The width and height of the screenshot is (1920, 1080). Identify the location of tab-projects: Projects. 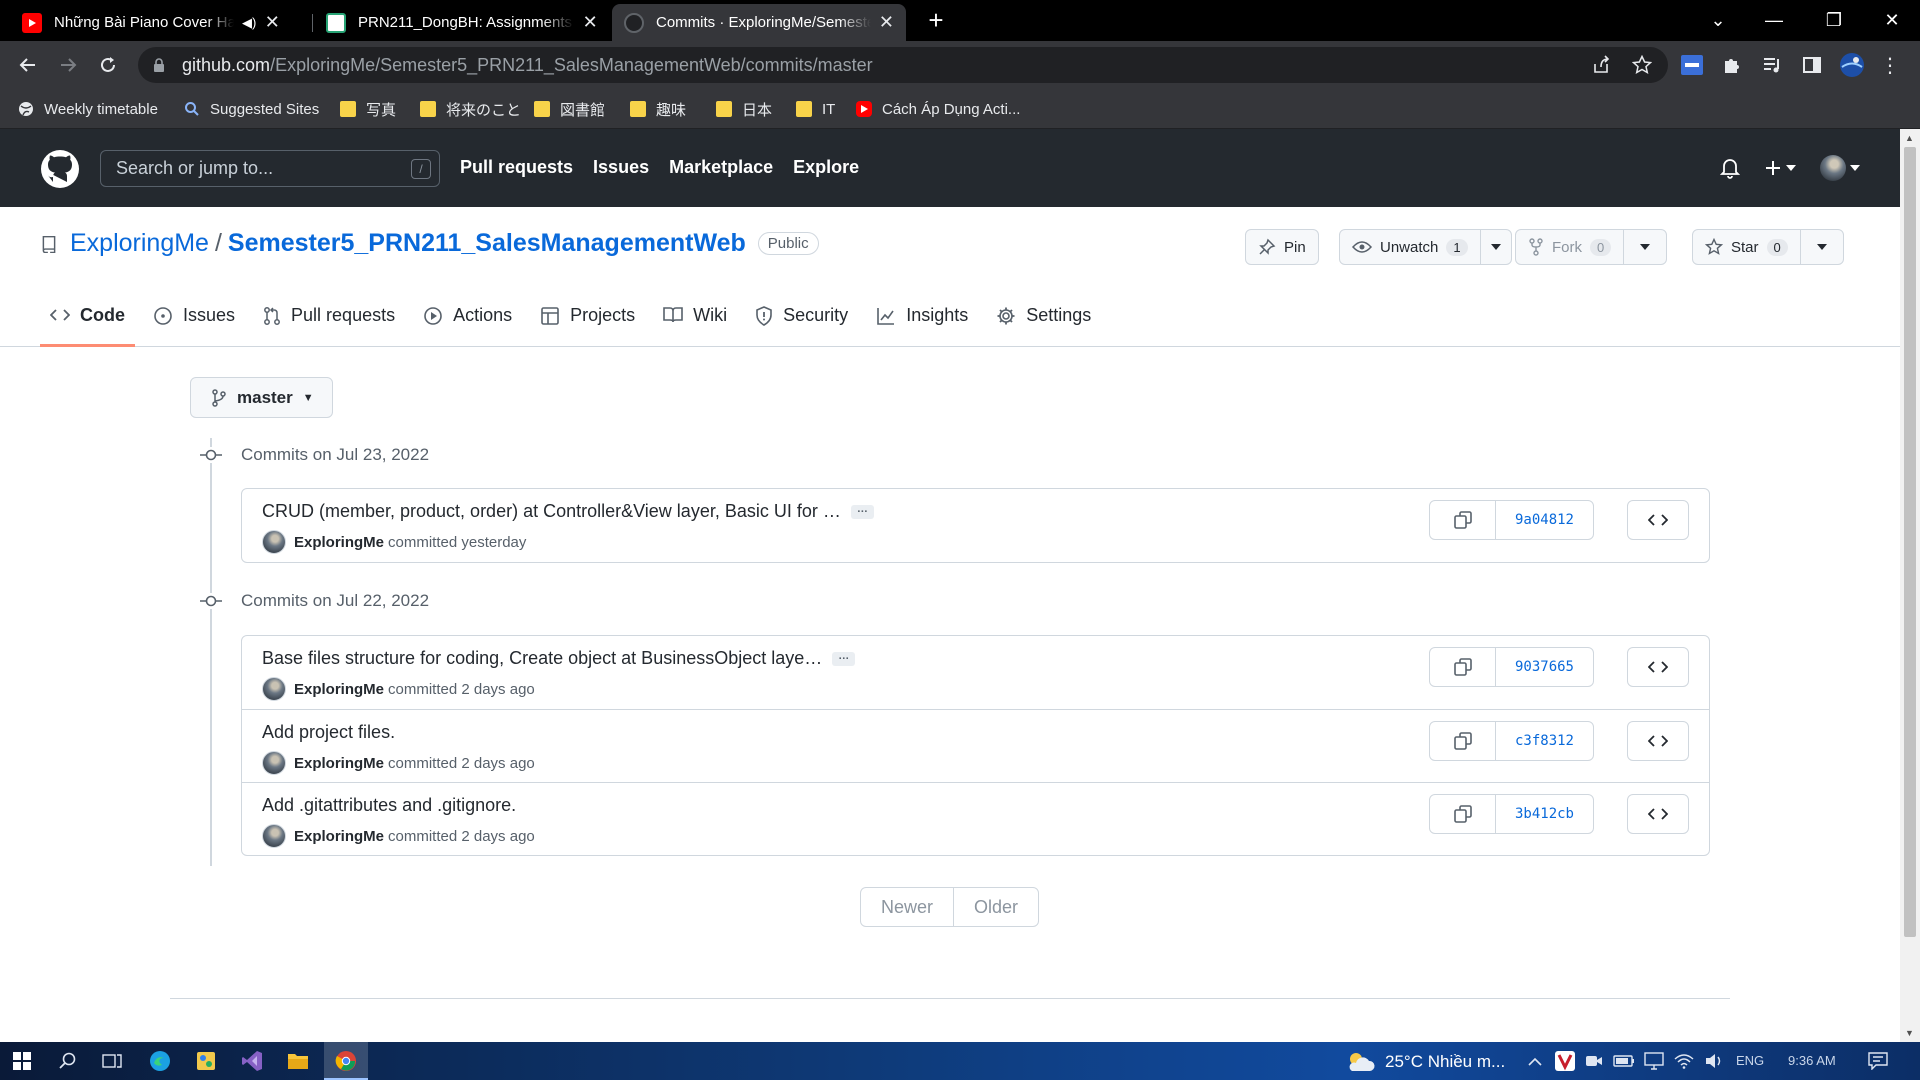
(587, 322).